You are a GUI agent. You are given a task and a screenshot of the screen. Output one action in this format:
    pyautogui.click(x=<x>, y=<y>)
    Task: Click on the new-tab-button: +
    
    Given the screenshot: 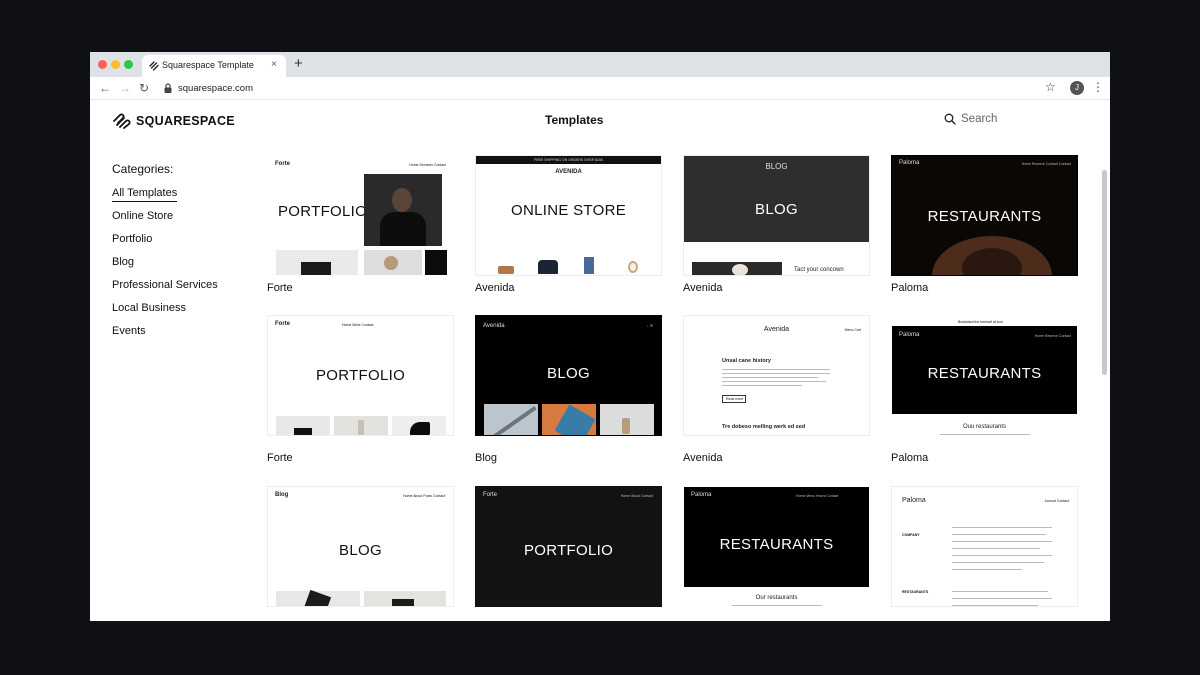 What is the action you would take?
    pyautogui.click(x=298, y=64)
    